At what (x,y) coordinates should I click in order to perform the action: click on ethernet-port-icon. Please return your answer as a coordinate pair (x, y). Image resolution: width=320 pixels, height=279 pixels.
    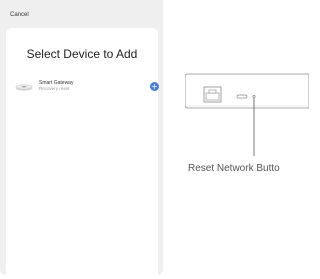
    Looking at the image, I should click on (212, 94).